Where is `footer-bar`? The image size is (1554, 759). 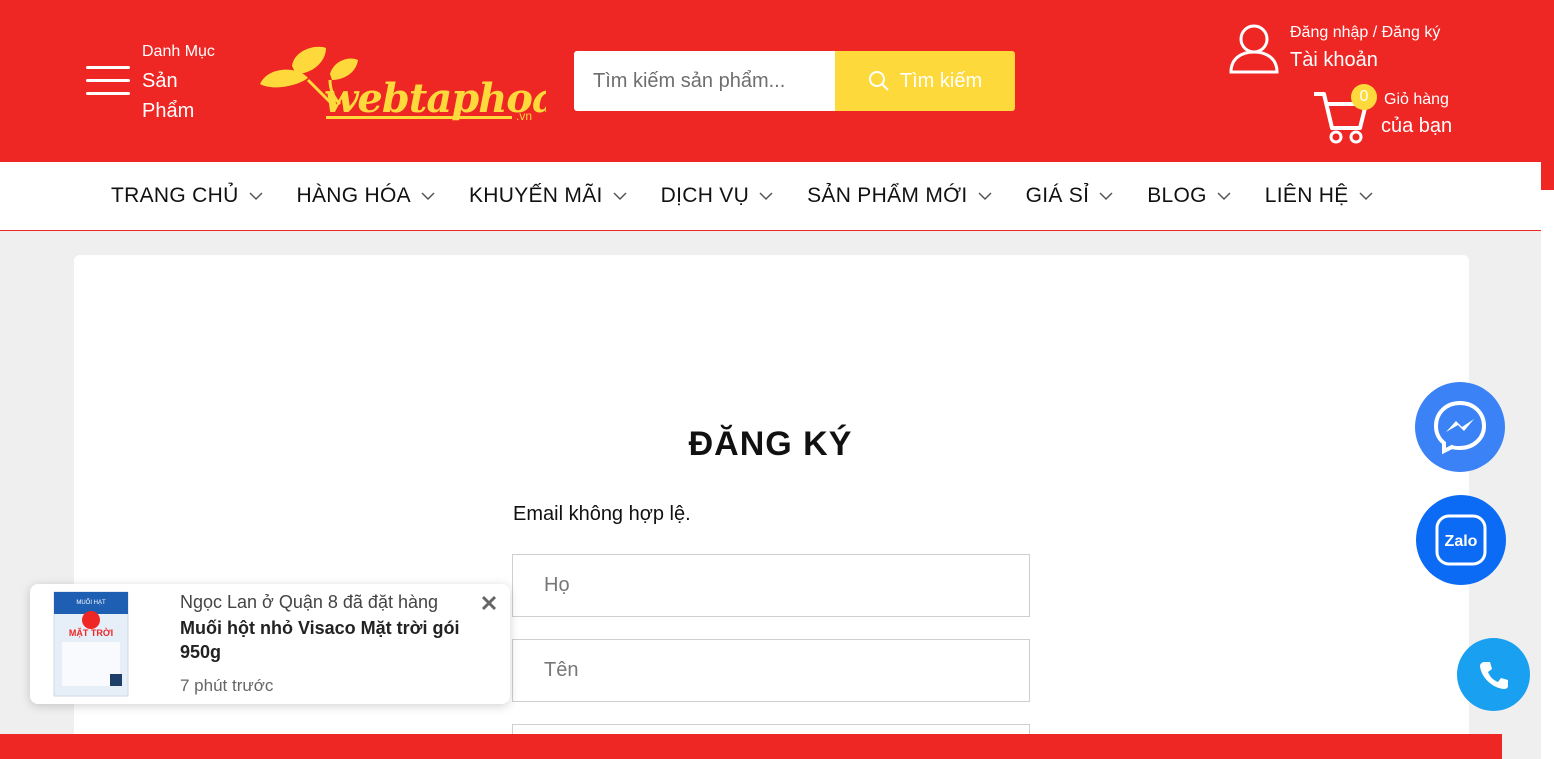
footer-bar is located at coordinates (751, 746).